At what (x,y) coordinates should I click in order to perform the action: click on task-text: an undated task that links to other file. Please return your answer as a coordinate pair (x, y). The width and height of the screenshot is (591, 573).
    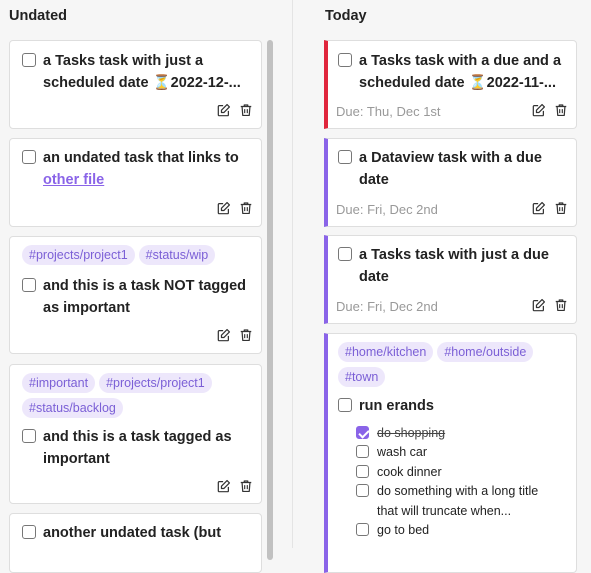
    Looking at the image, I should click on (145, 169).